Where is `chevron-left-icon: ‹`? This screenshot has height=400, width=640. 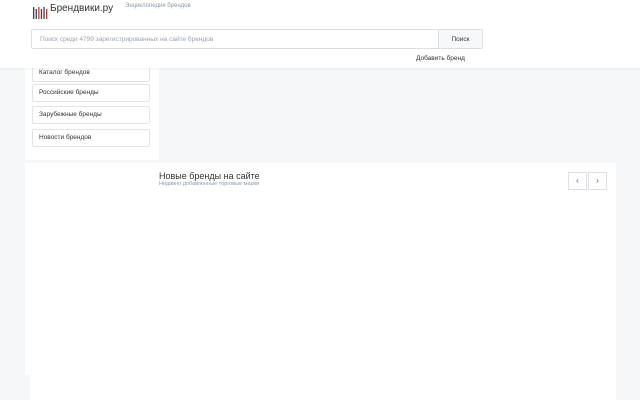
chevron-left-icon: ‹ is located at coordinates (577, 180).